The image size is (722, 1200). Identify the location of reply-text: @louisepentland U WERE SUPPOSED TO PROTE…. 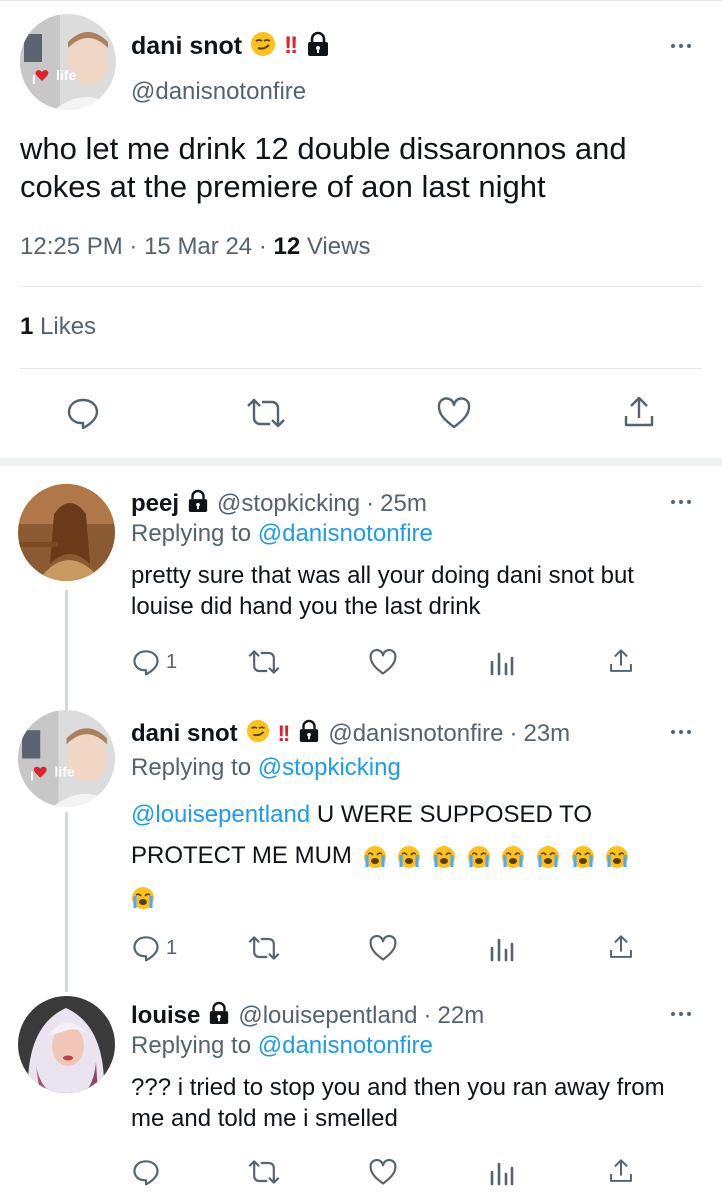
(411, 855).